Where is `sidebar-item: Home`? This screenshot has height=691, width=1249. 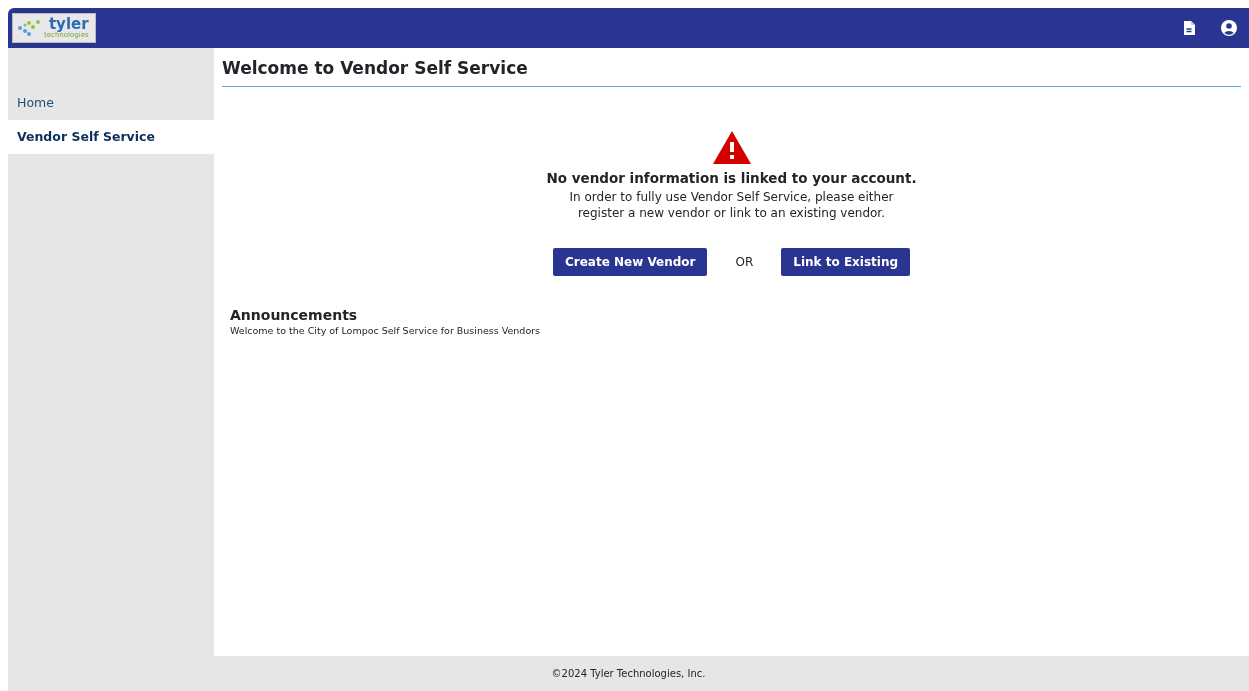
sidebar-item: Home is located at coordinates (111, 103).